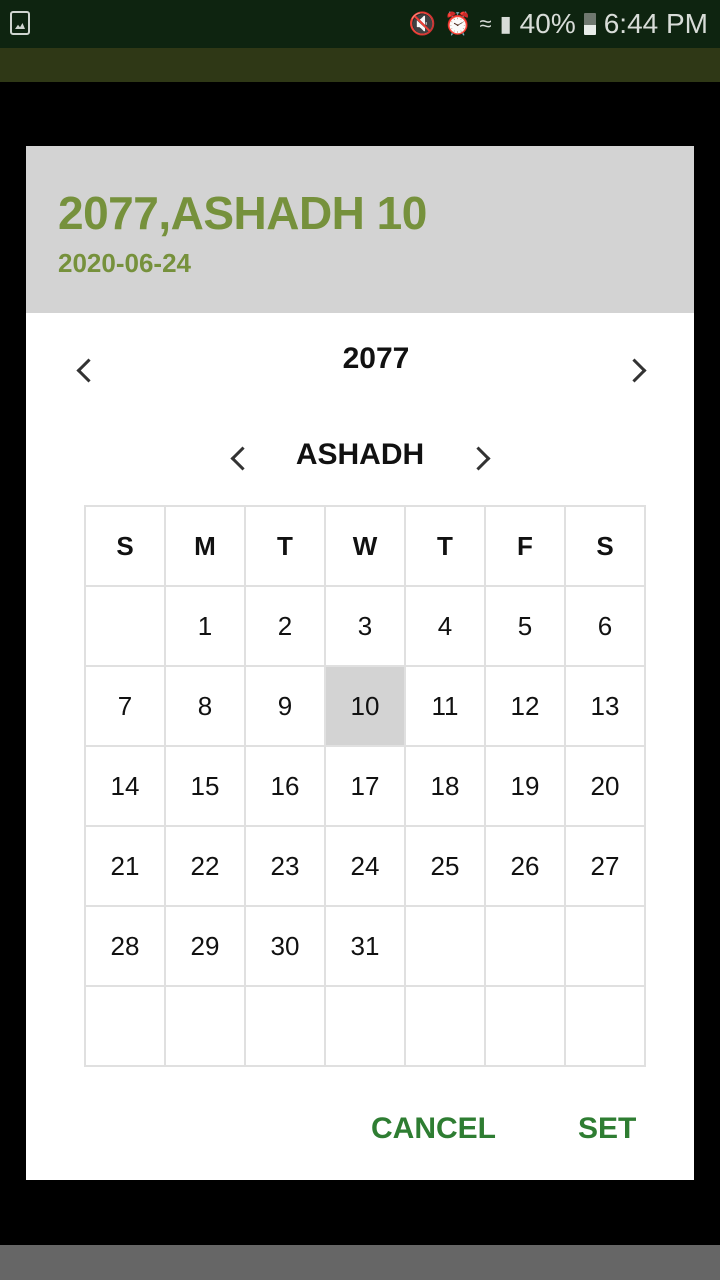  What do you see at coordinates (366, 547) in the screenshot?
I see `weekday-header: W` at bounding box center [366, 547].